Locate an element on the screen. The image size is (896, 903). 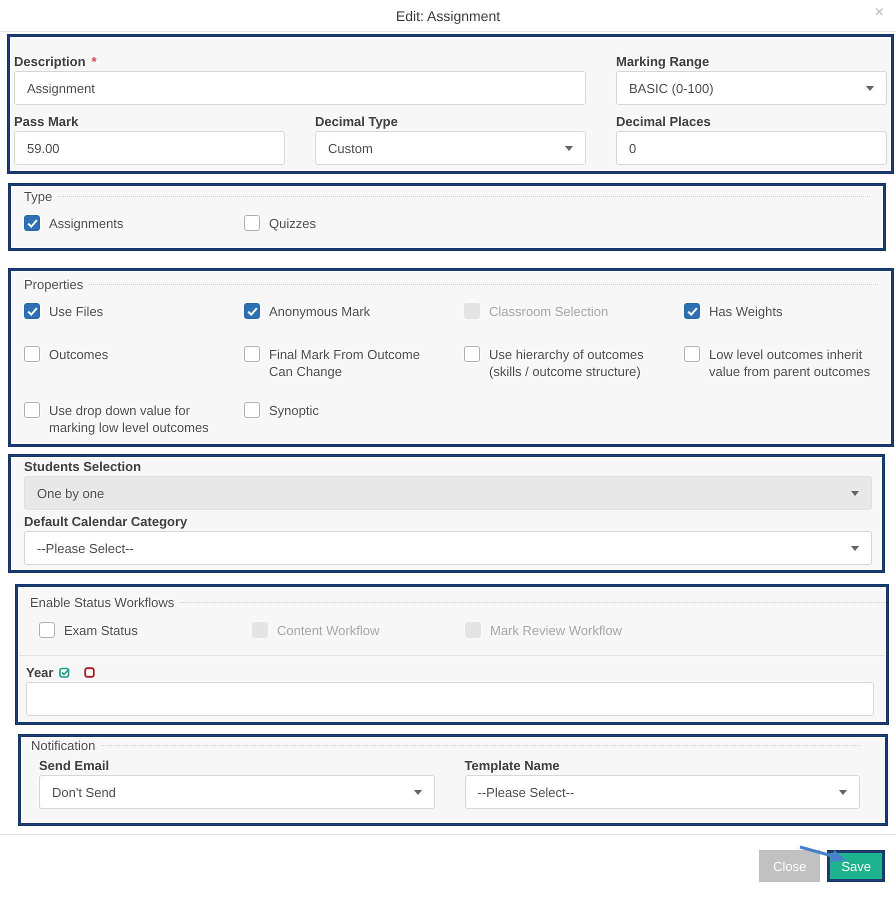
field-label: Default Calendar Category is located at coordinates (106, 521).